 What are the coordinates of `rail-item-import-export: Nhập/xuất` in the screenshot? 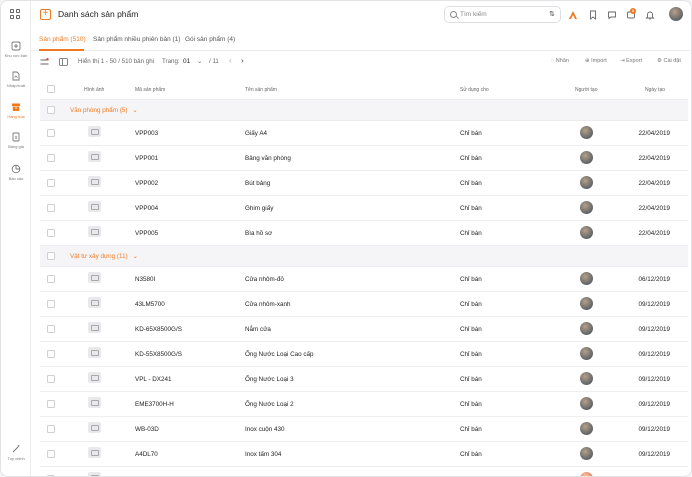 It's located at (16, 83).